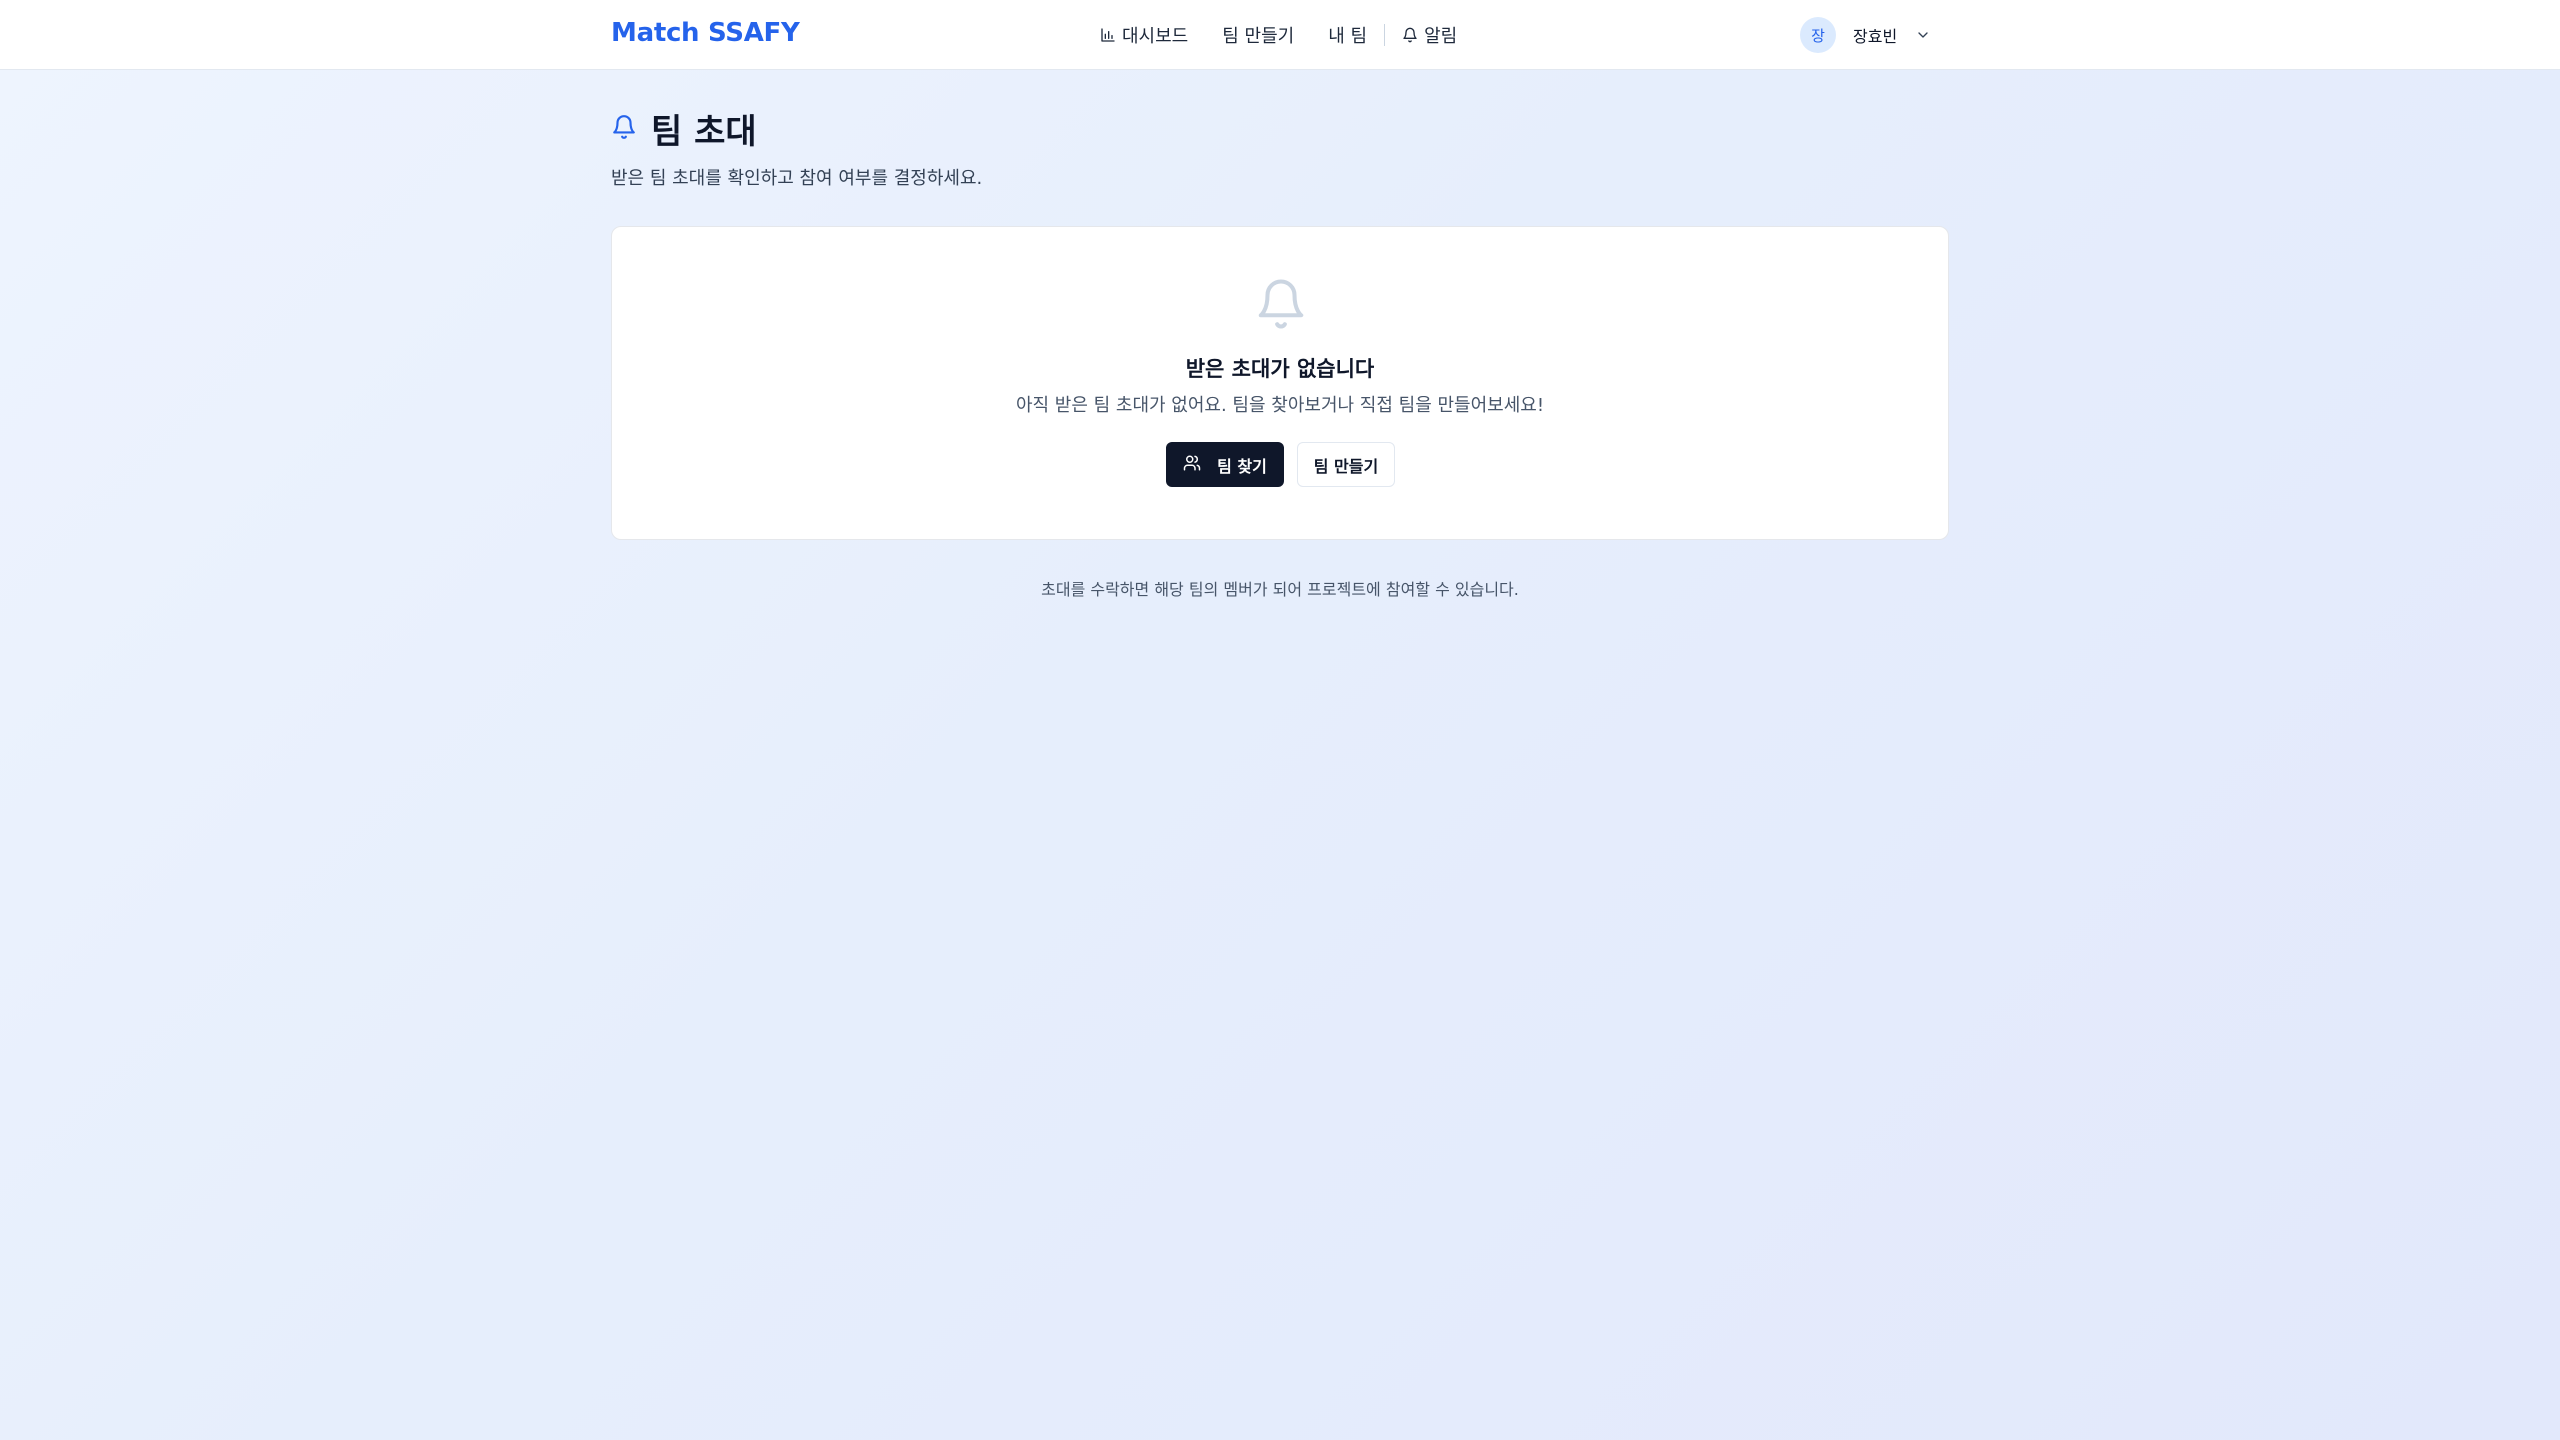 The width and height of the screenshot is (2560, 1440). I want to click on nav-item-notifications: 알림, so click(1429, 35).